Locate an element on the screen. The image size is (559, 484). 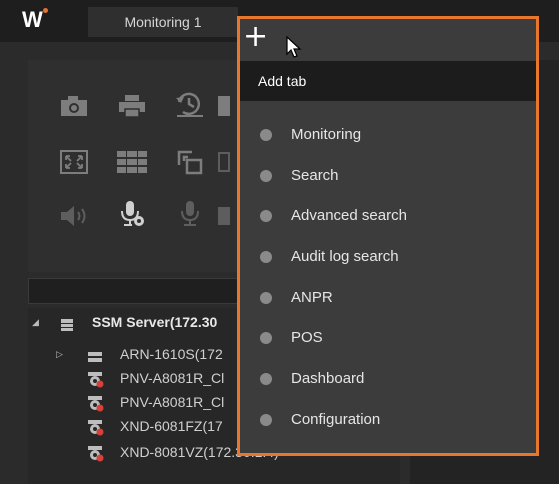
tab-label: Monitoring 1 is located at coordinates (163, 22).